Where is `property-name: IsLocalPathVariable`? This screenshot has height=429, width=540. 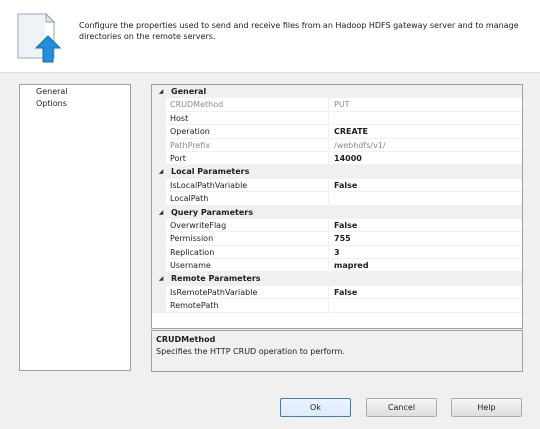
property-name: IsLocalPathVariable is located at coordinates (247, 185).